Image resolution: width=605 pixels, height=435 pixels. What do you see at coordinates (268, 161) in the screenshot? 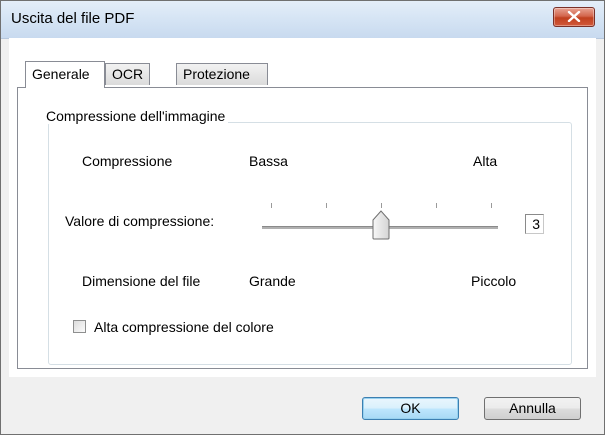
I see `low-label: Bassa` at bounding box center [268, 161].